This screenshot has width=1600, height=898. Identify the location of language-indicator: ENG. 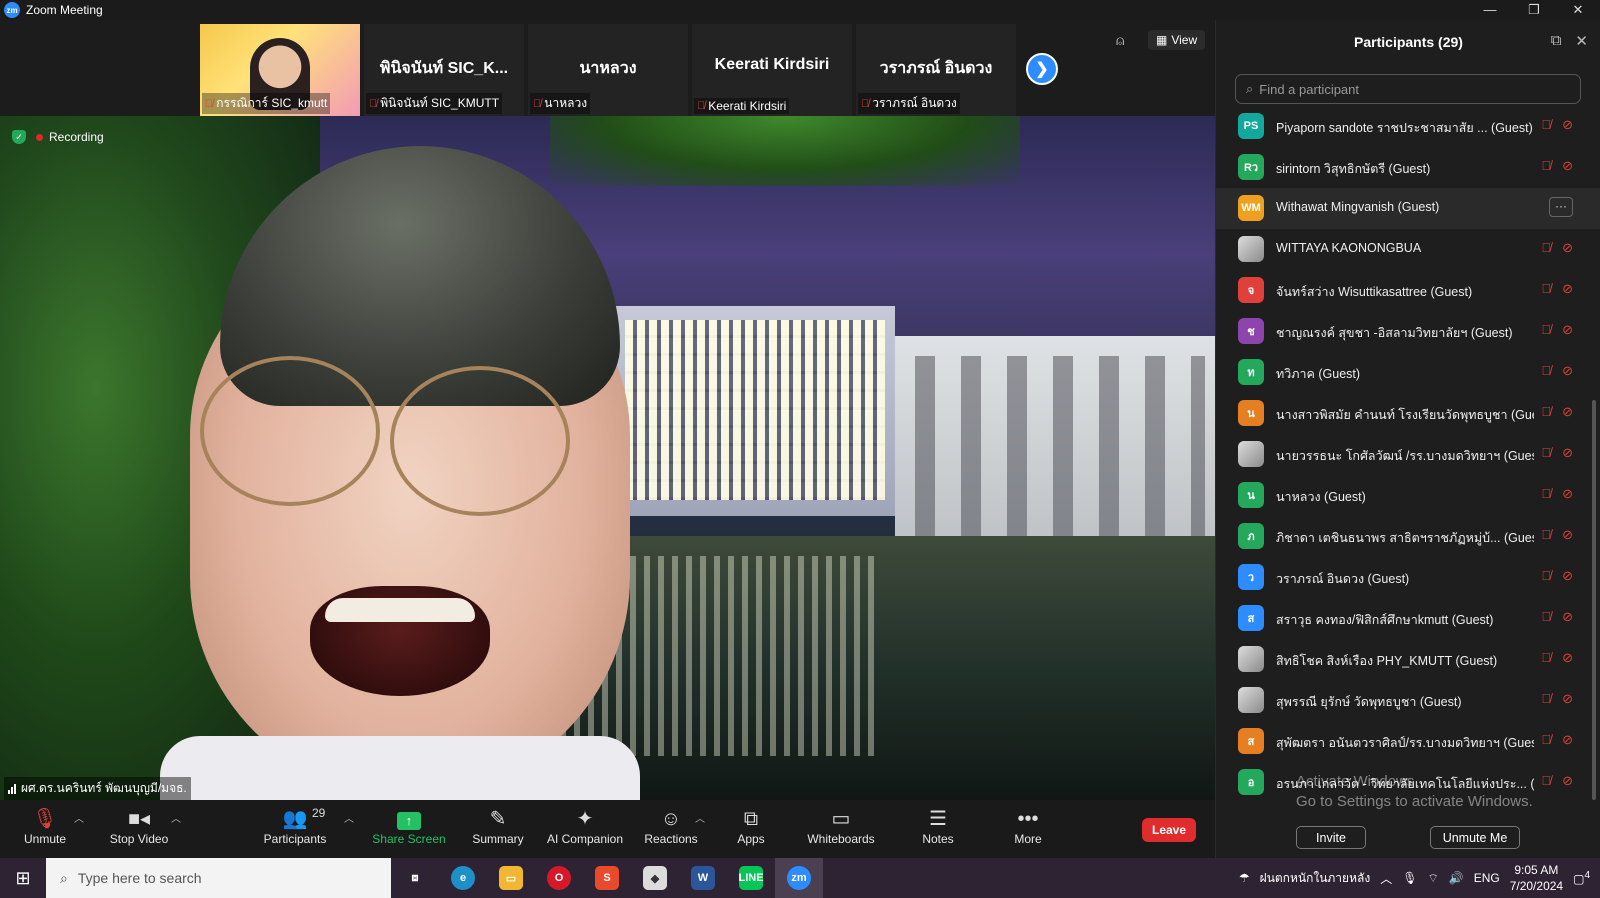
(1487, 878).